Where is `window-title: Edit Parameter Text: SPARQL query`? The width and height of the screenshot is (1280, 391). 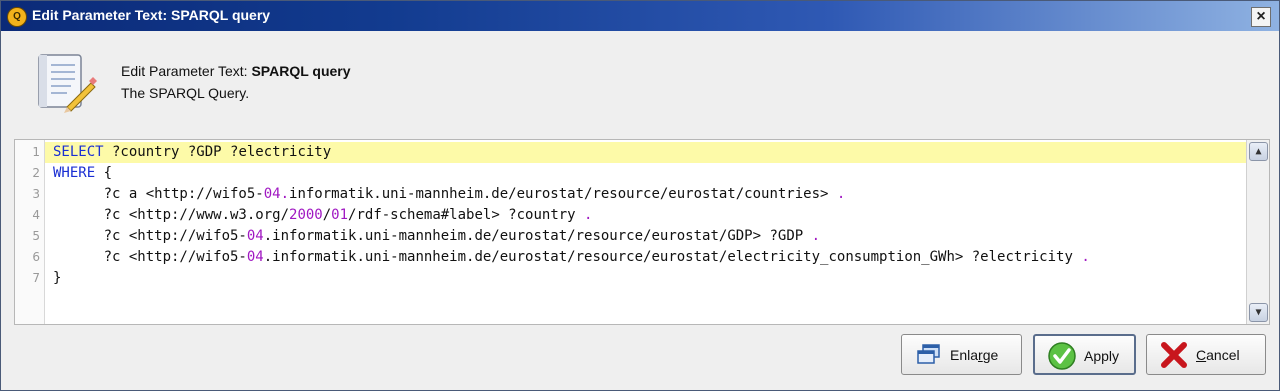 window-title: Edit Parameter Text: SPARQL query is located at coordinates (151, 15).